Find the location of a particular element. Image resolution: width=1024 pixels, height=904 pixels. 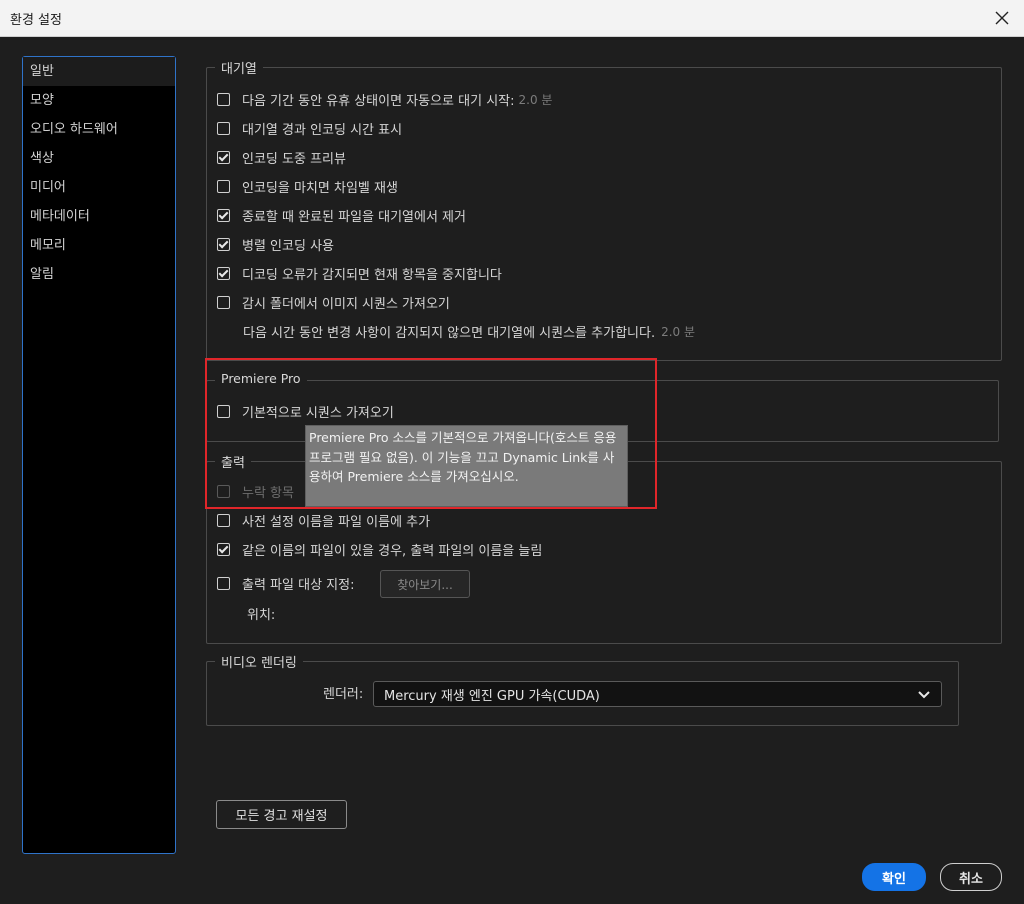

location-label: 위치: is located at coordinates (261, 615).